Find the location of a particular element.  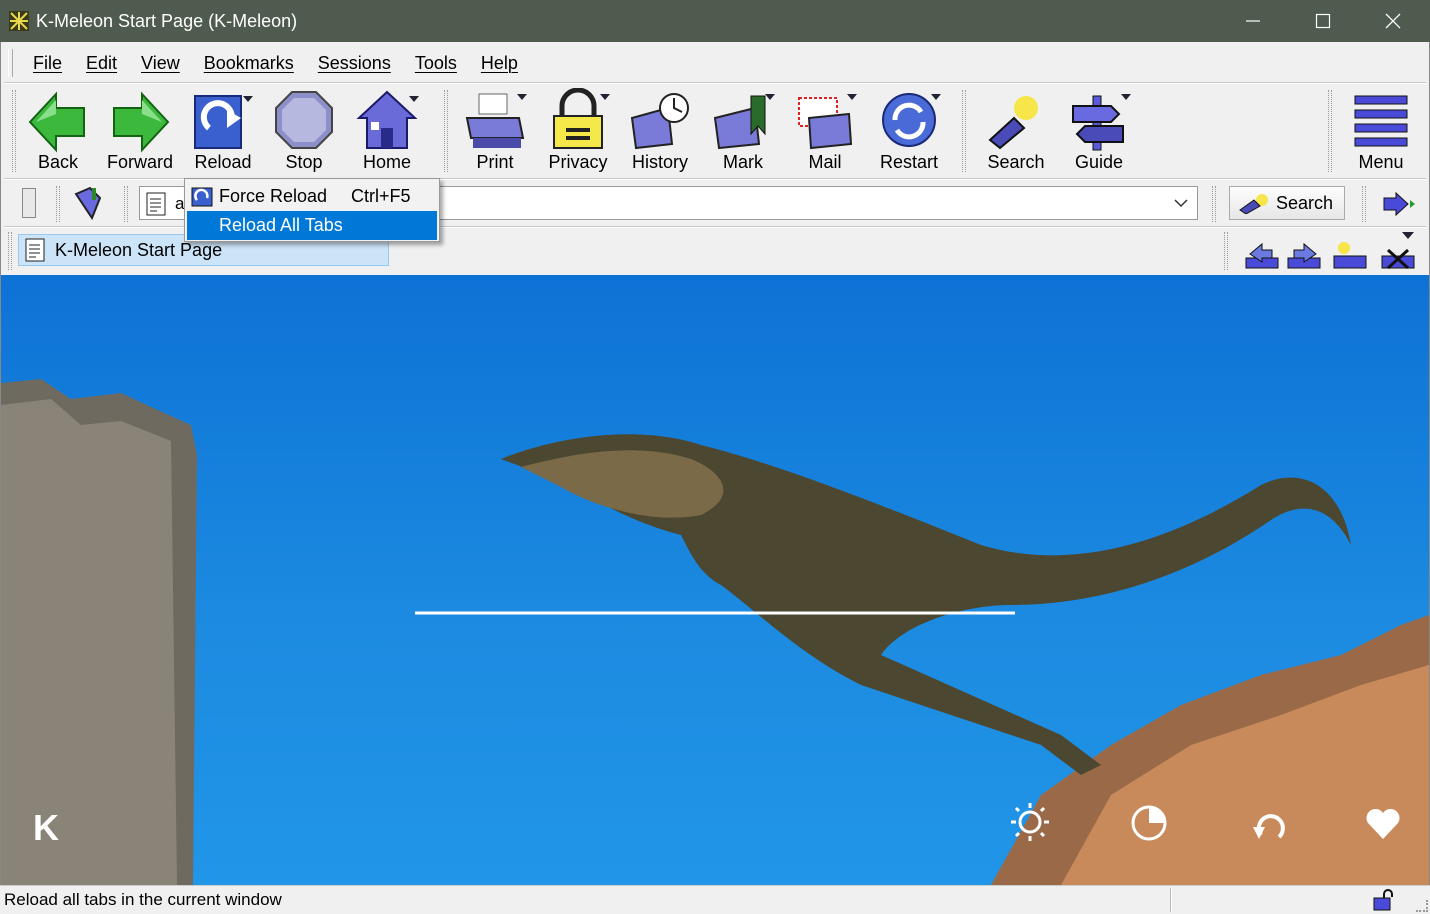

forward-label: Forward is located at coordinates (139, 162).